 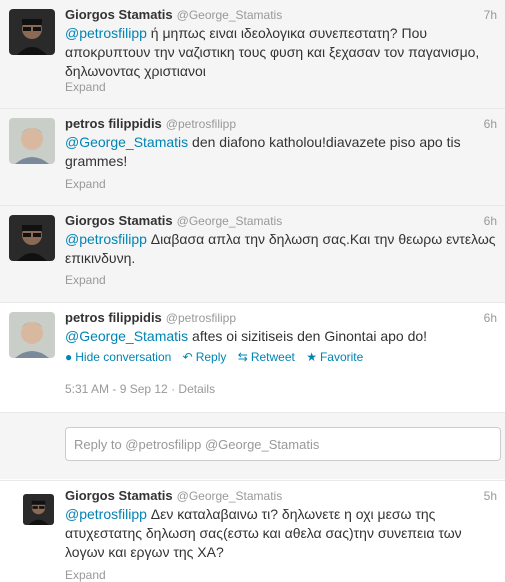 What do you see at coordinates (341, 357) in the screenshot?
I see `favorite-label: Favorite` at bounding box center [341, 357].